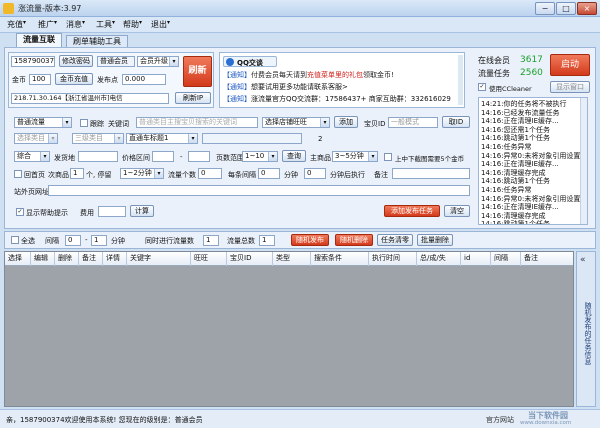  What do you see at coordinates (18, 174) in the screenshot?
I see `home-checkbox` at bounding box center [18, 174].